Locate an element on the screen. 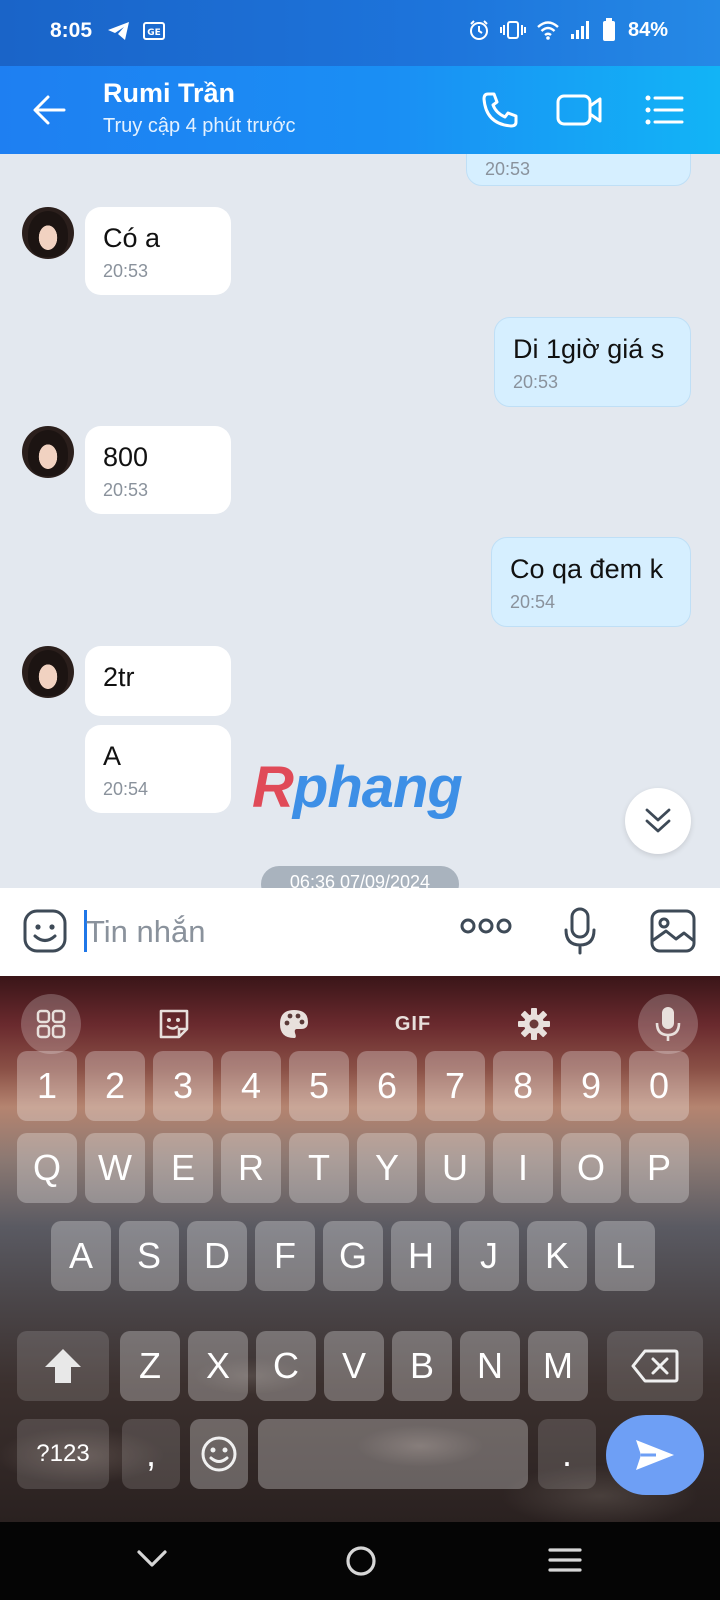 This screenshot has height=1600, width=720. message-input-bar: Tin nhắn is located at coordinates (360, 932).